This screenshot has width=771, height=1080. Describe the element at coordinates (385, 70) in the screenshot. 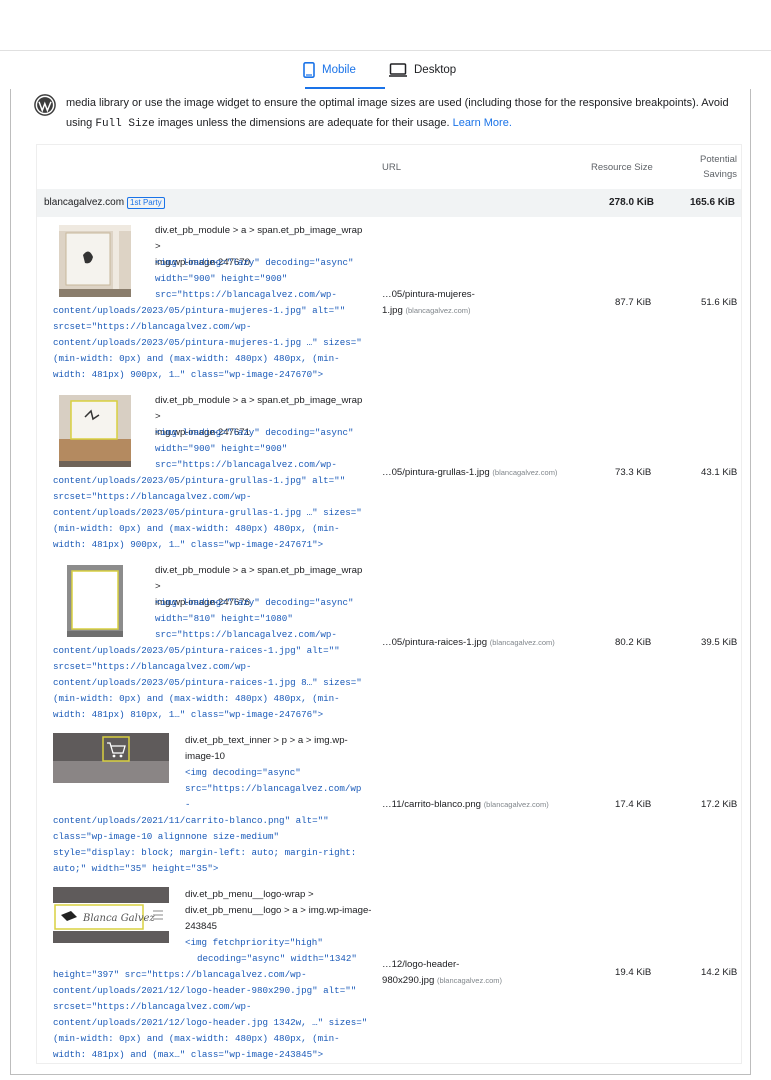

I see `device-tabs: Mobile Desktop` at that location.